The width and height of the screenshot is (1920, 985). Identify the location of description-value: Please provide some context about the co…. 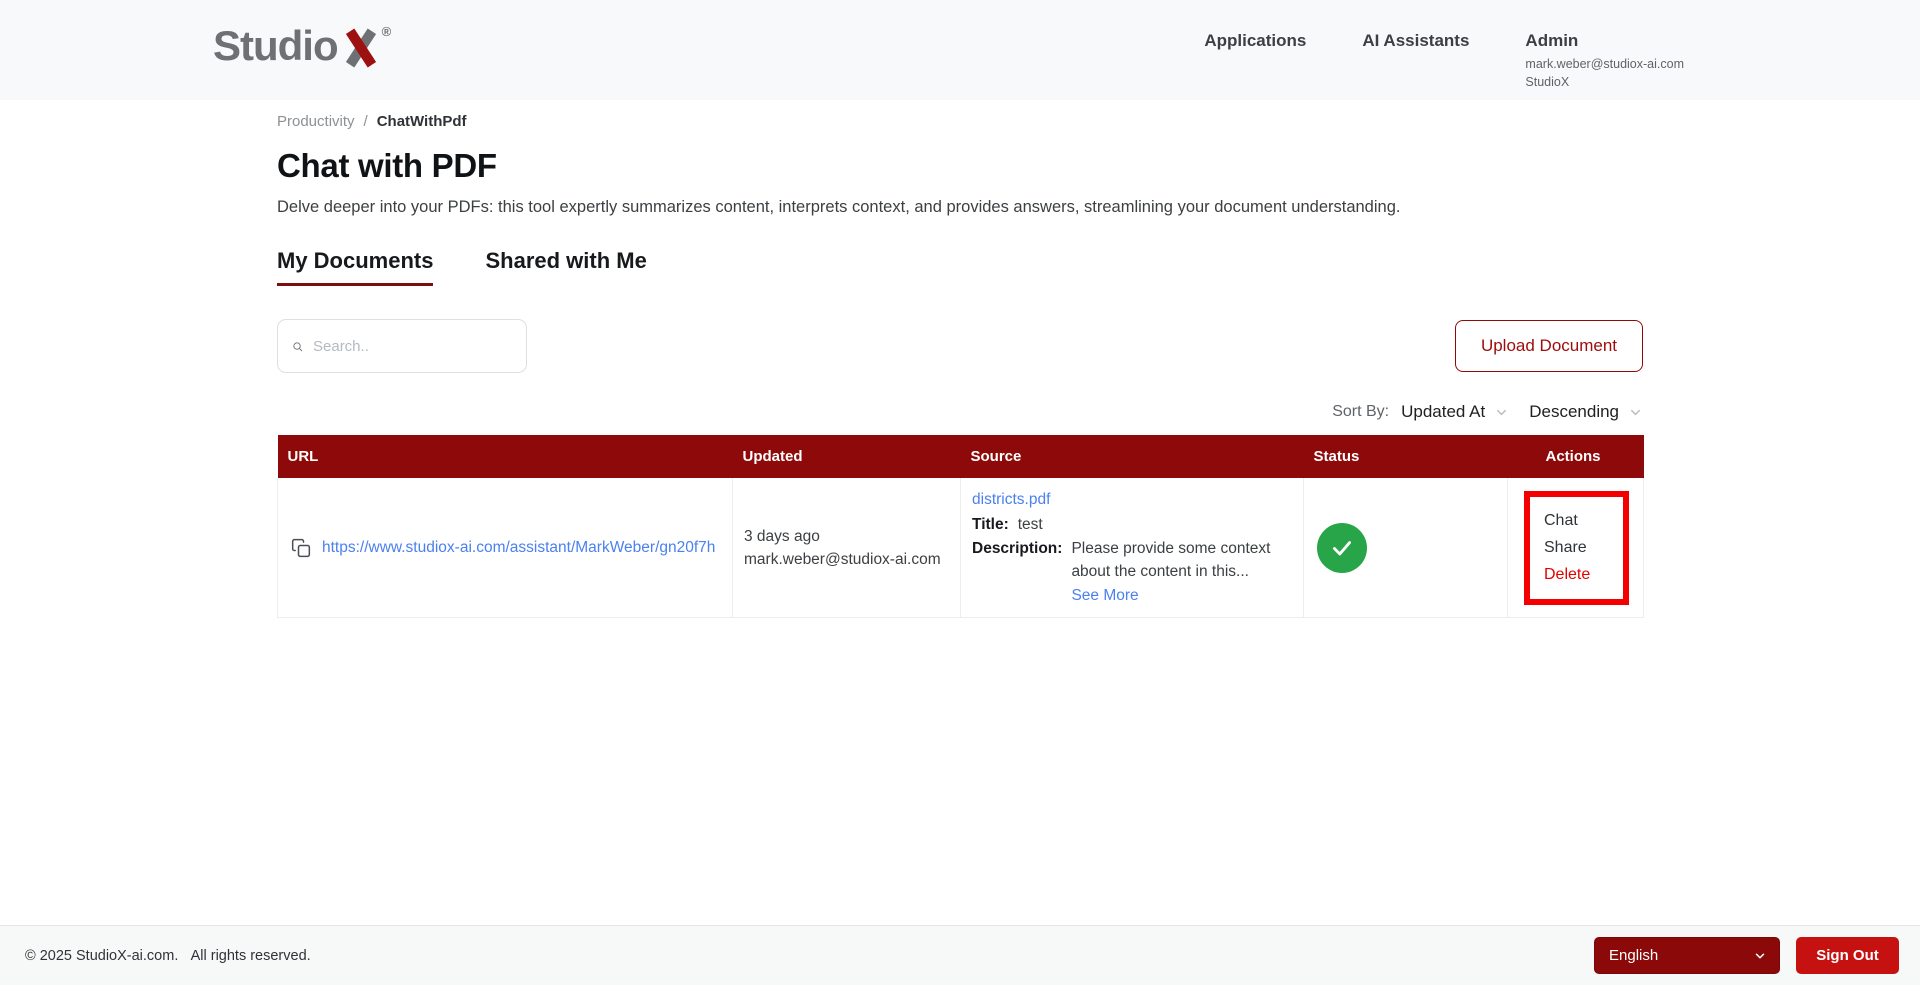
(1171, 560).